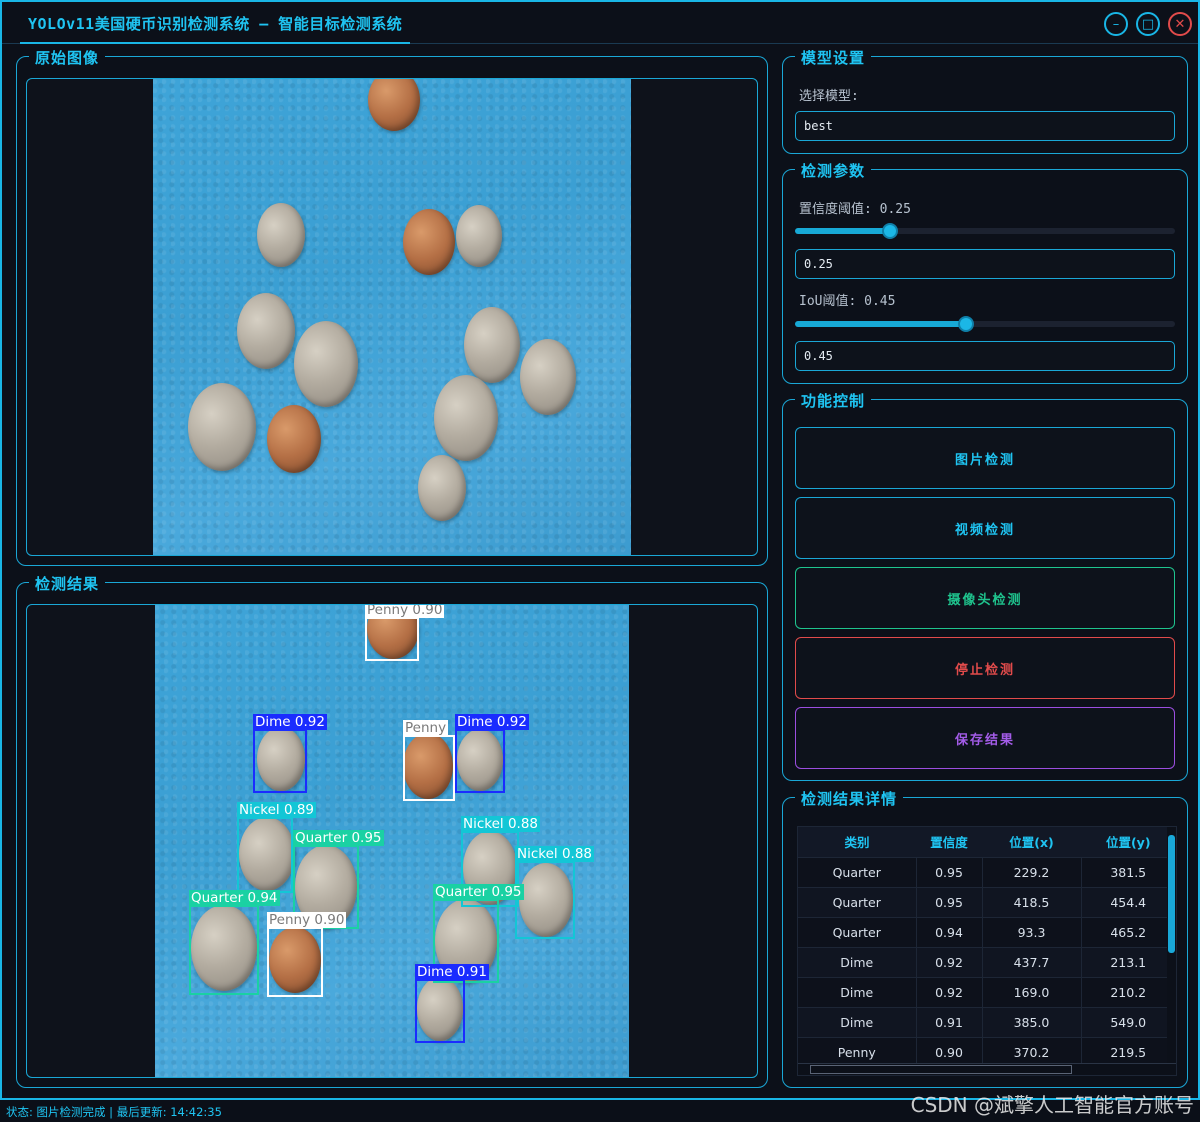 Image resolution: width=1200 pixels, height=1122 pixels. Describe the element at coordinates (941, 1069) in the screenshot. I see `horizontal-scrollbar-thumb` at that location.